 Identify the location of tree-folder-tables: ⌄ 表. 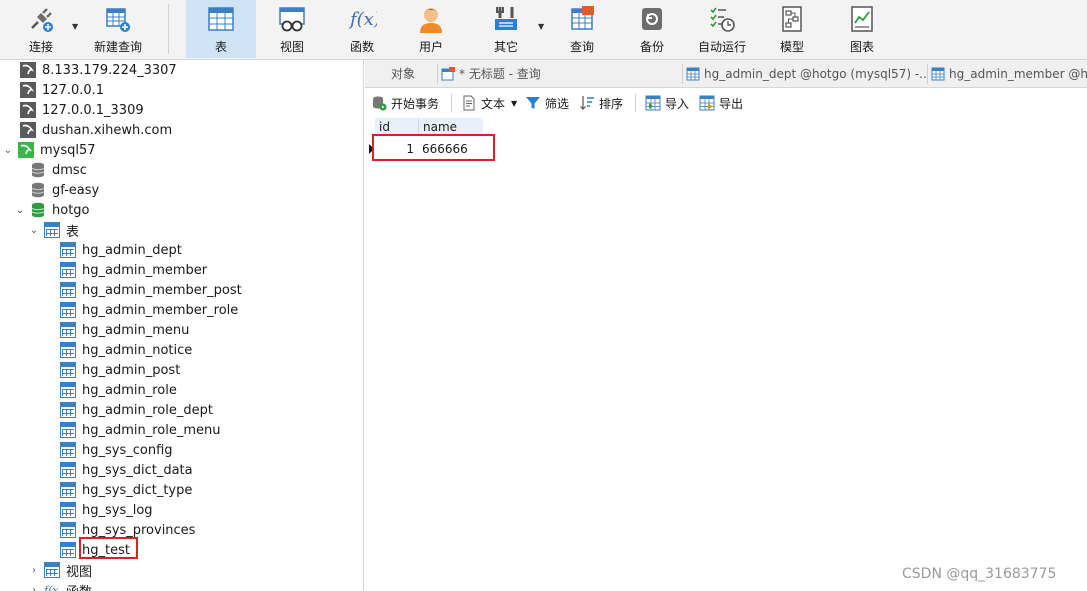
(53, 230).